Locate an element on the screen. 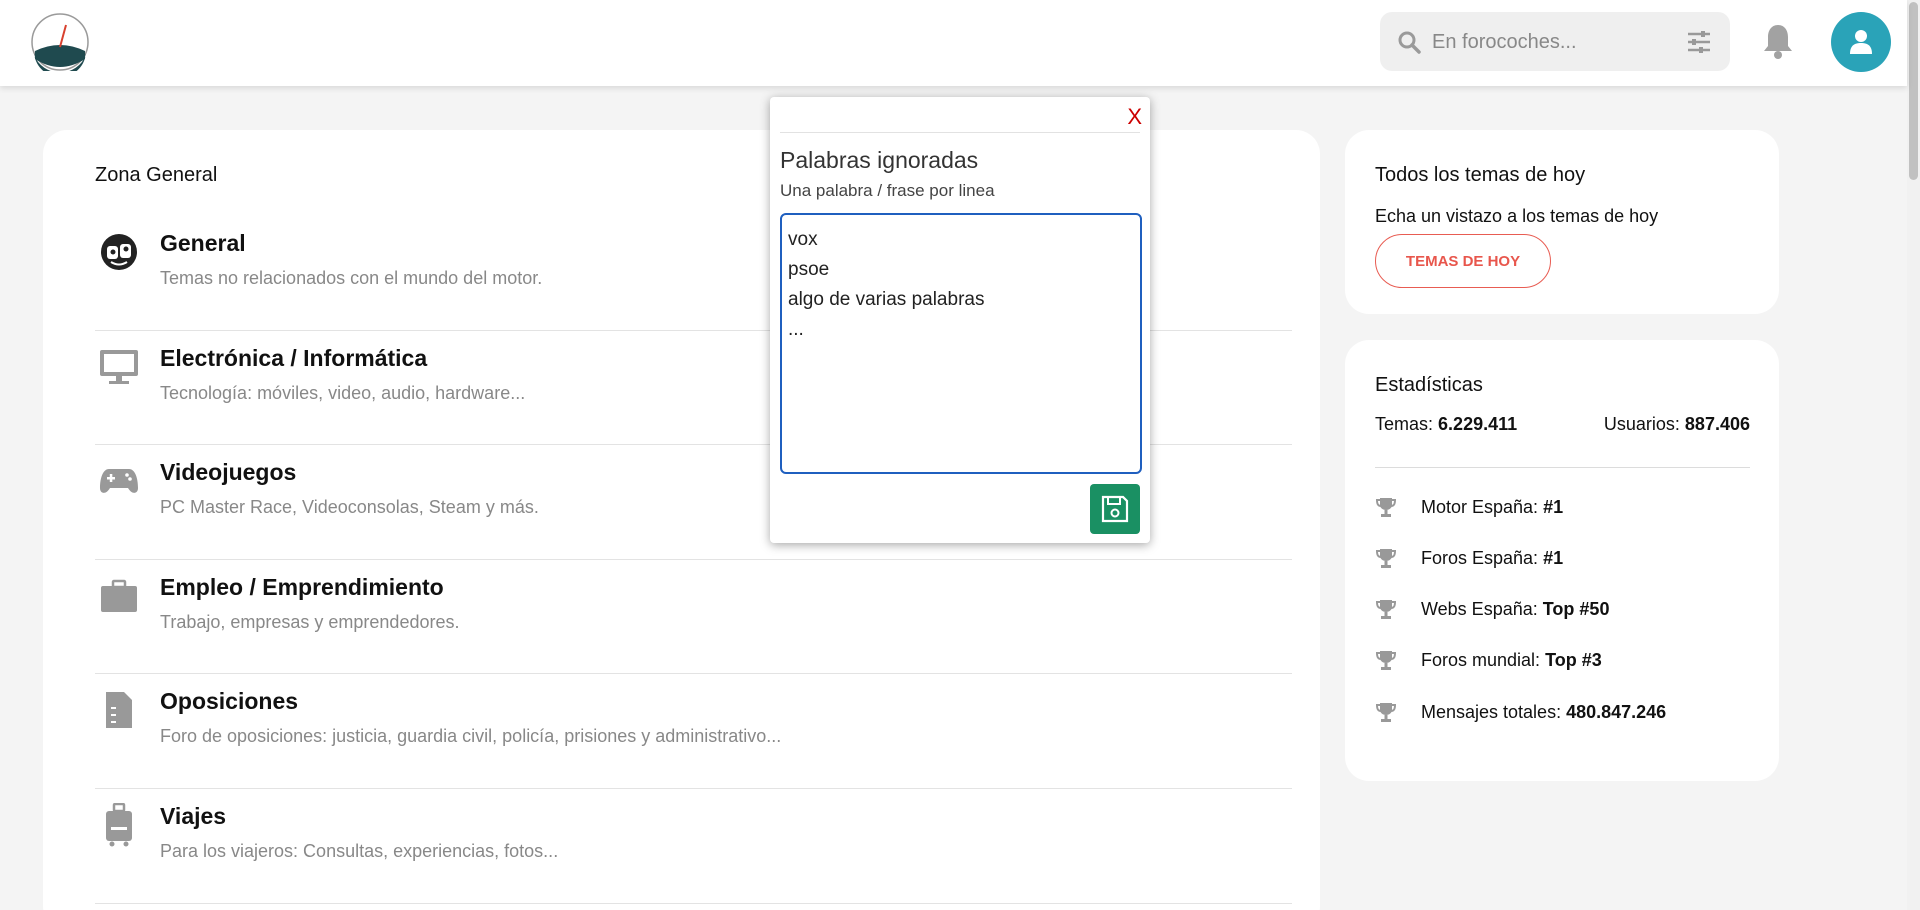 The image size is (1920, 910). rank-label: Foros mundial: is located at coordinates (1481, 659).